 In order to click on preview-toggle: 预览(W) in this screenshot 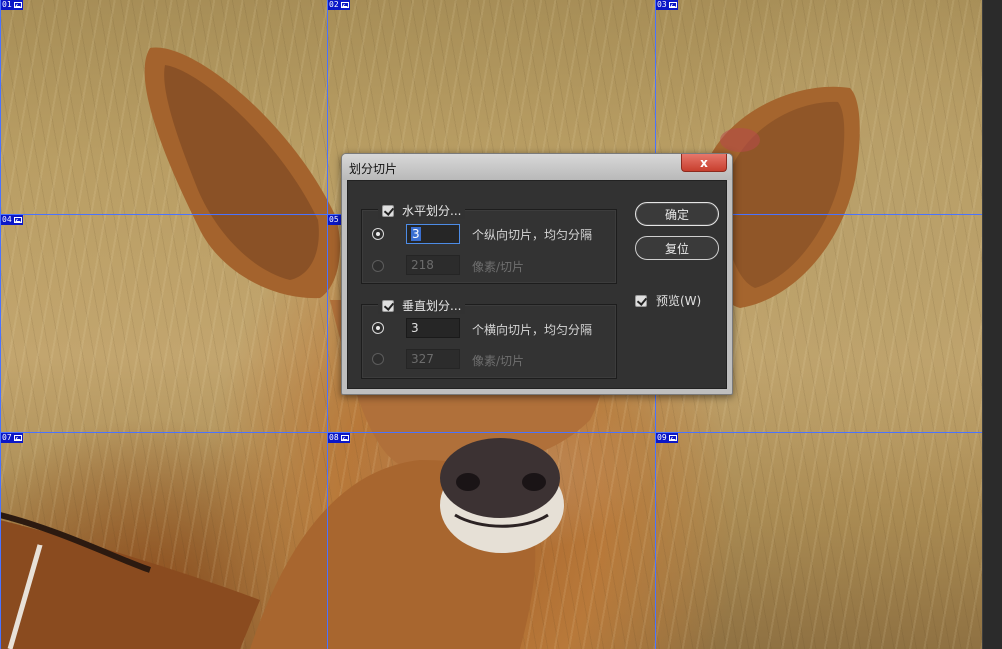, I will do `click(668, 300)`.